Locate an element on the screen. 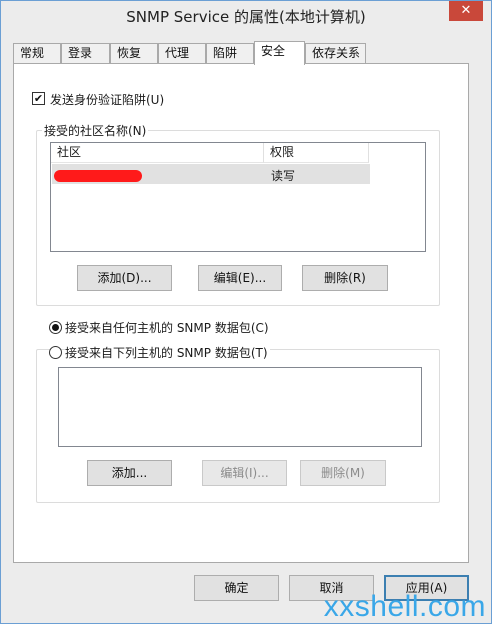  title-bar: SNMP Service 的属性(本地计算机) ✕ is located at coordinates (246, 16).